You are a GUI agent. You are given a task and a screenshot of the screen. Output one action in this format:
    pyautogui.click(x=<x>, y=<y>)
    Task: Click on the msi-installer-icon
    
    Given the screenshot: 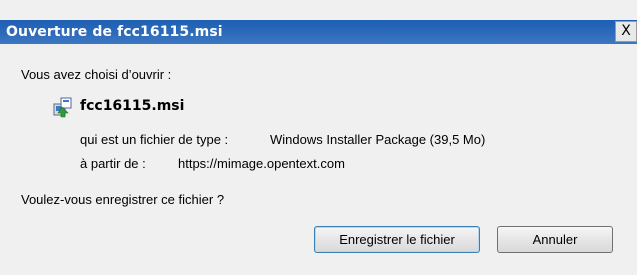 What is the action you would take?
    pyautogui.click(x=62, y=107)
    